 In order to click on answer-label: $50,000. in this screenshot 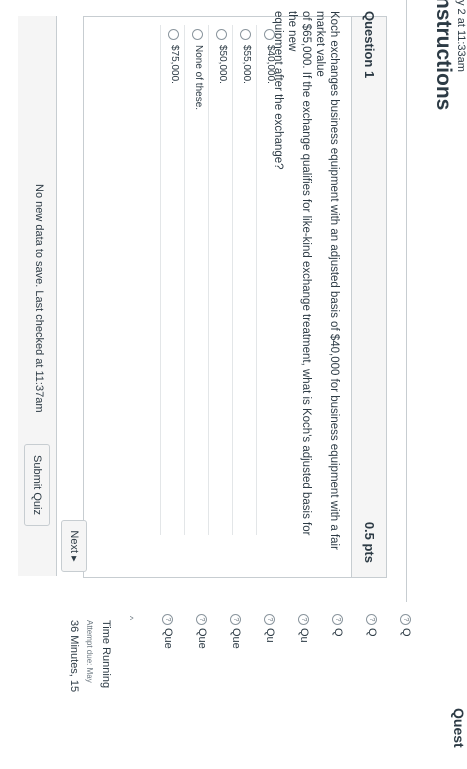, I will do `click(222, 64)`.